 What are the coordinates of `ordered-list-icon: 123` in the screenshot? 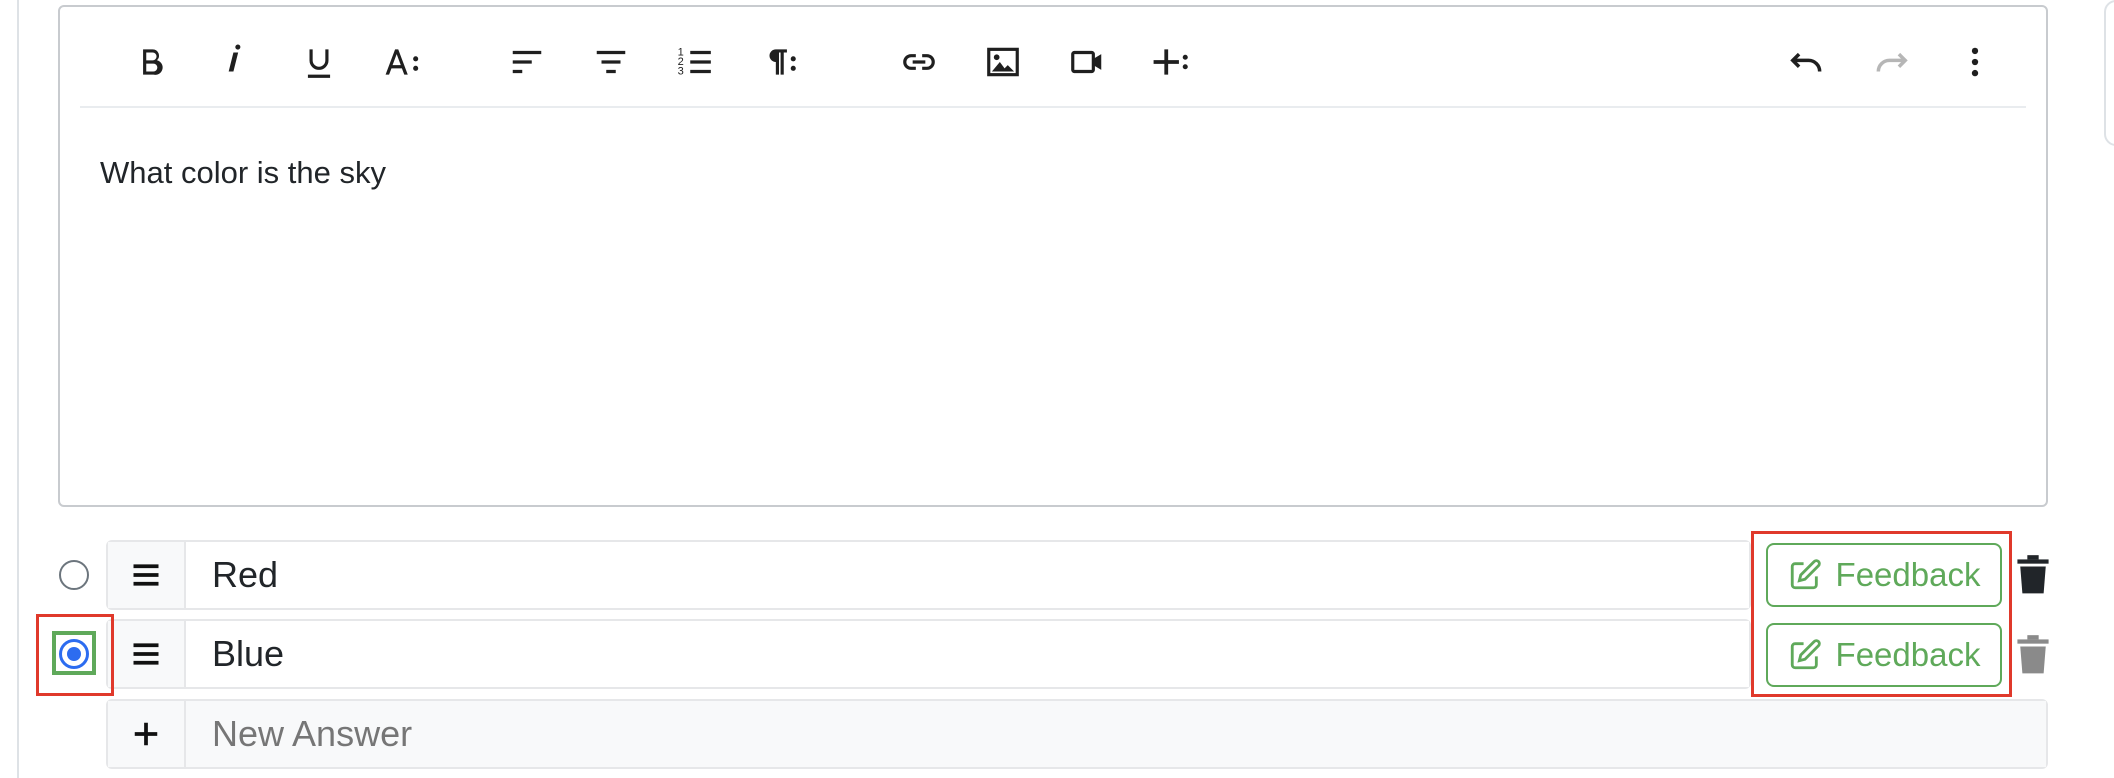 It's located at (695, 62).